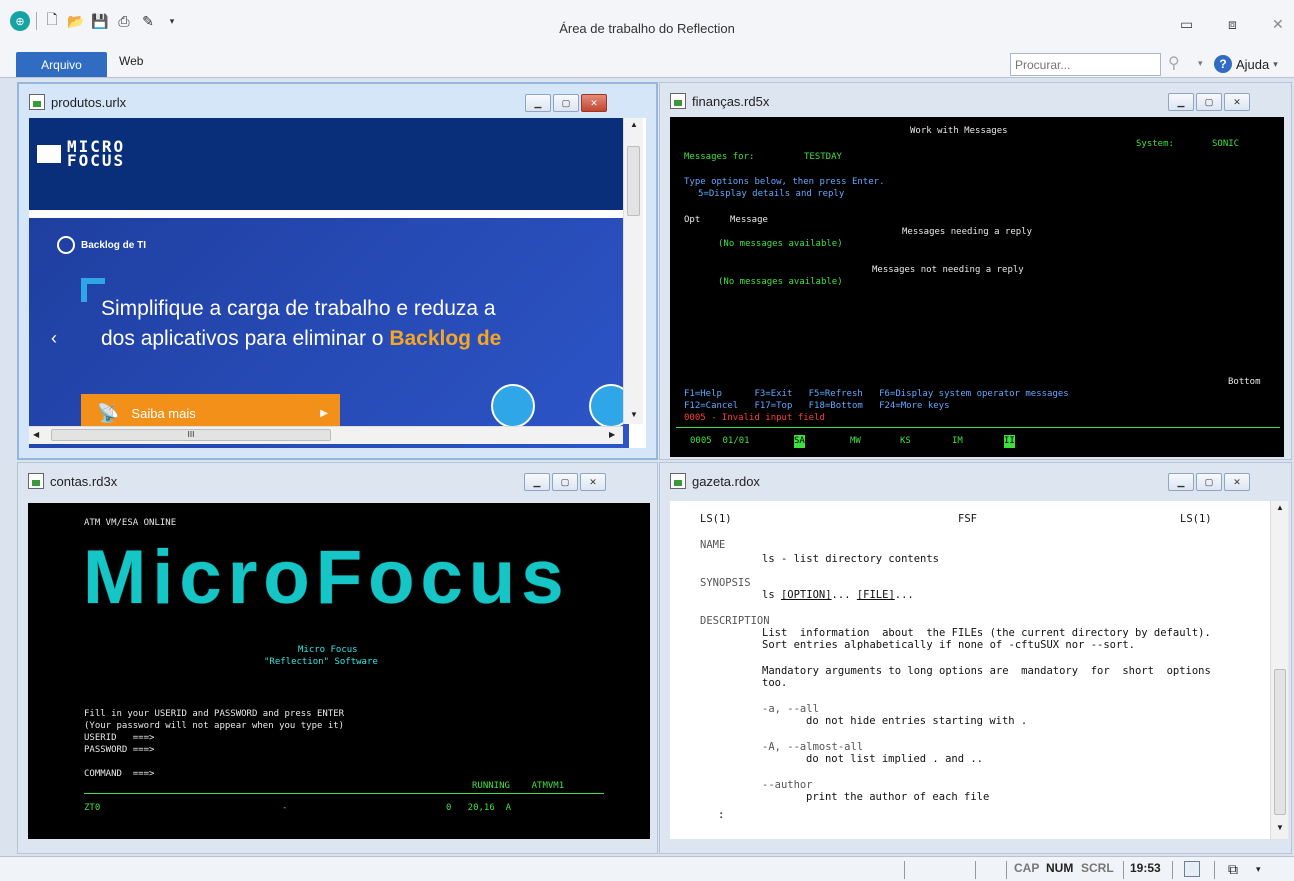  Describe the element at coordinates (735, 621) in the screenshot. I see `section-description: DESCRIPTION` at that location.